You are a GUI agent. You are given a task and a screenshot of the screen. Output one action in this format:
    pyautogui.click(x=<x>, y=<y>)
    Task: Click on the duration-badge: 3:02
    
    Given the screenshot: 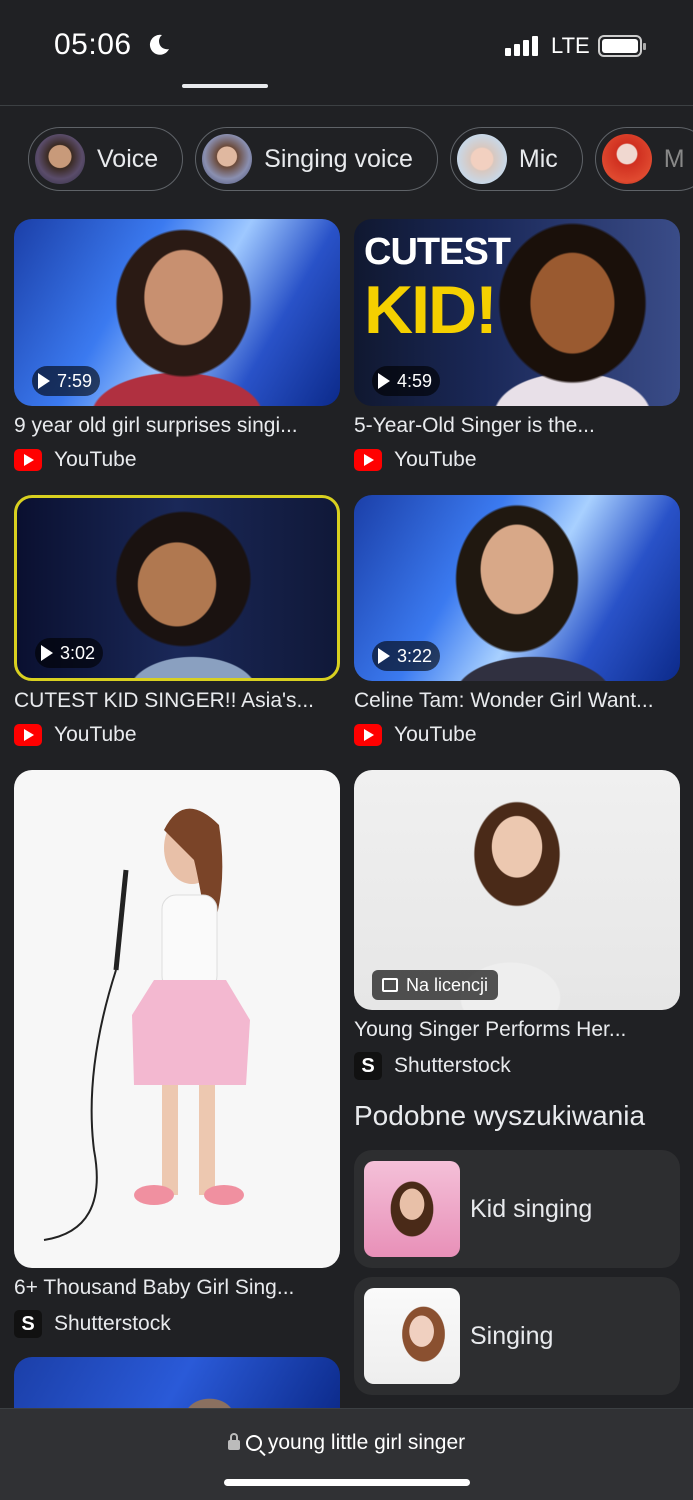 What is the action you would take?
    pyautogui.click(x=69, y=653)
    